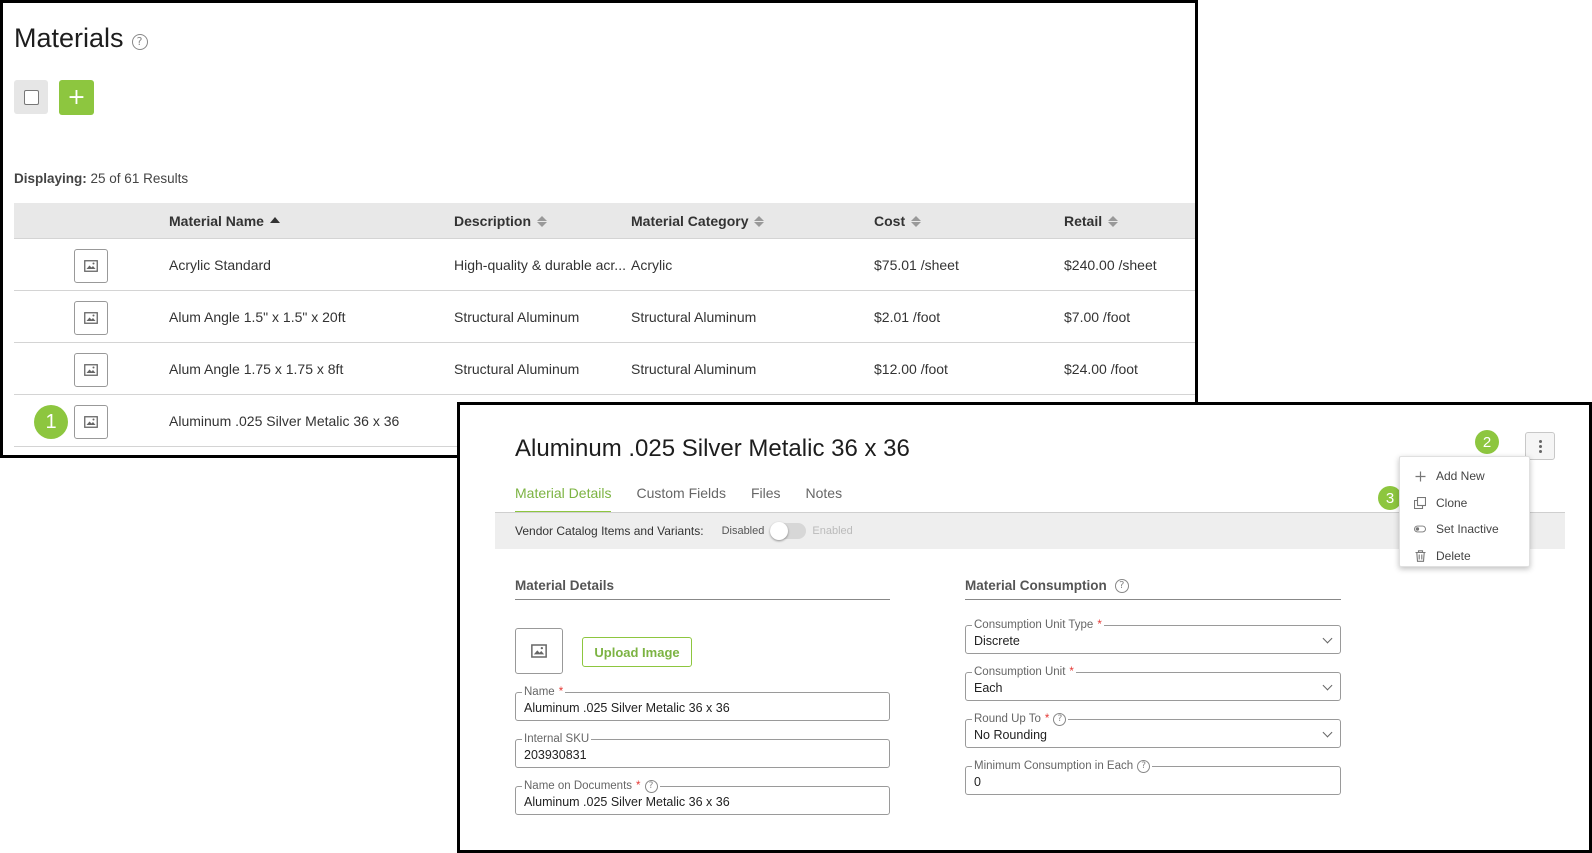 The height and width of the screenshot is (853, 1592). Describe the element at coordinates (1153, 730) in the screenshot. I see `round-up-to-select: Round Up To *? No Rounding` at that location.